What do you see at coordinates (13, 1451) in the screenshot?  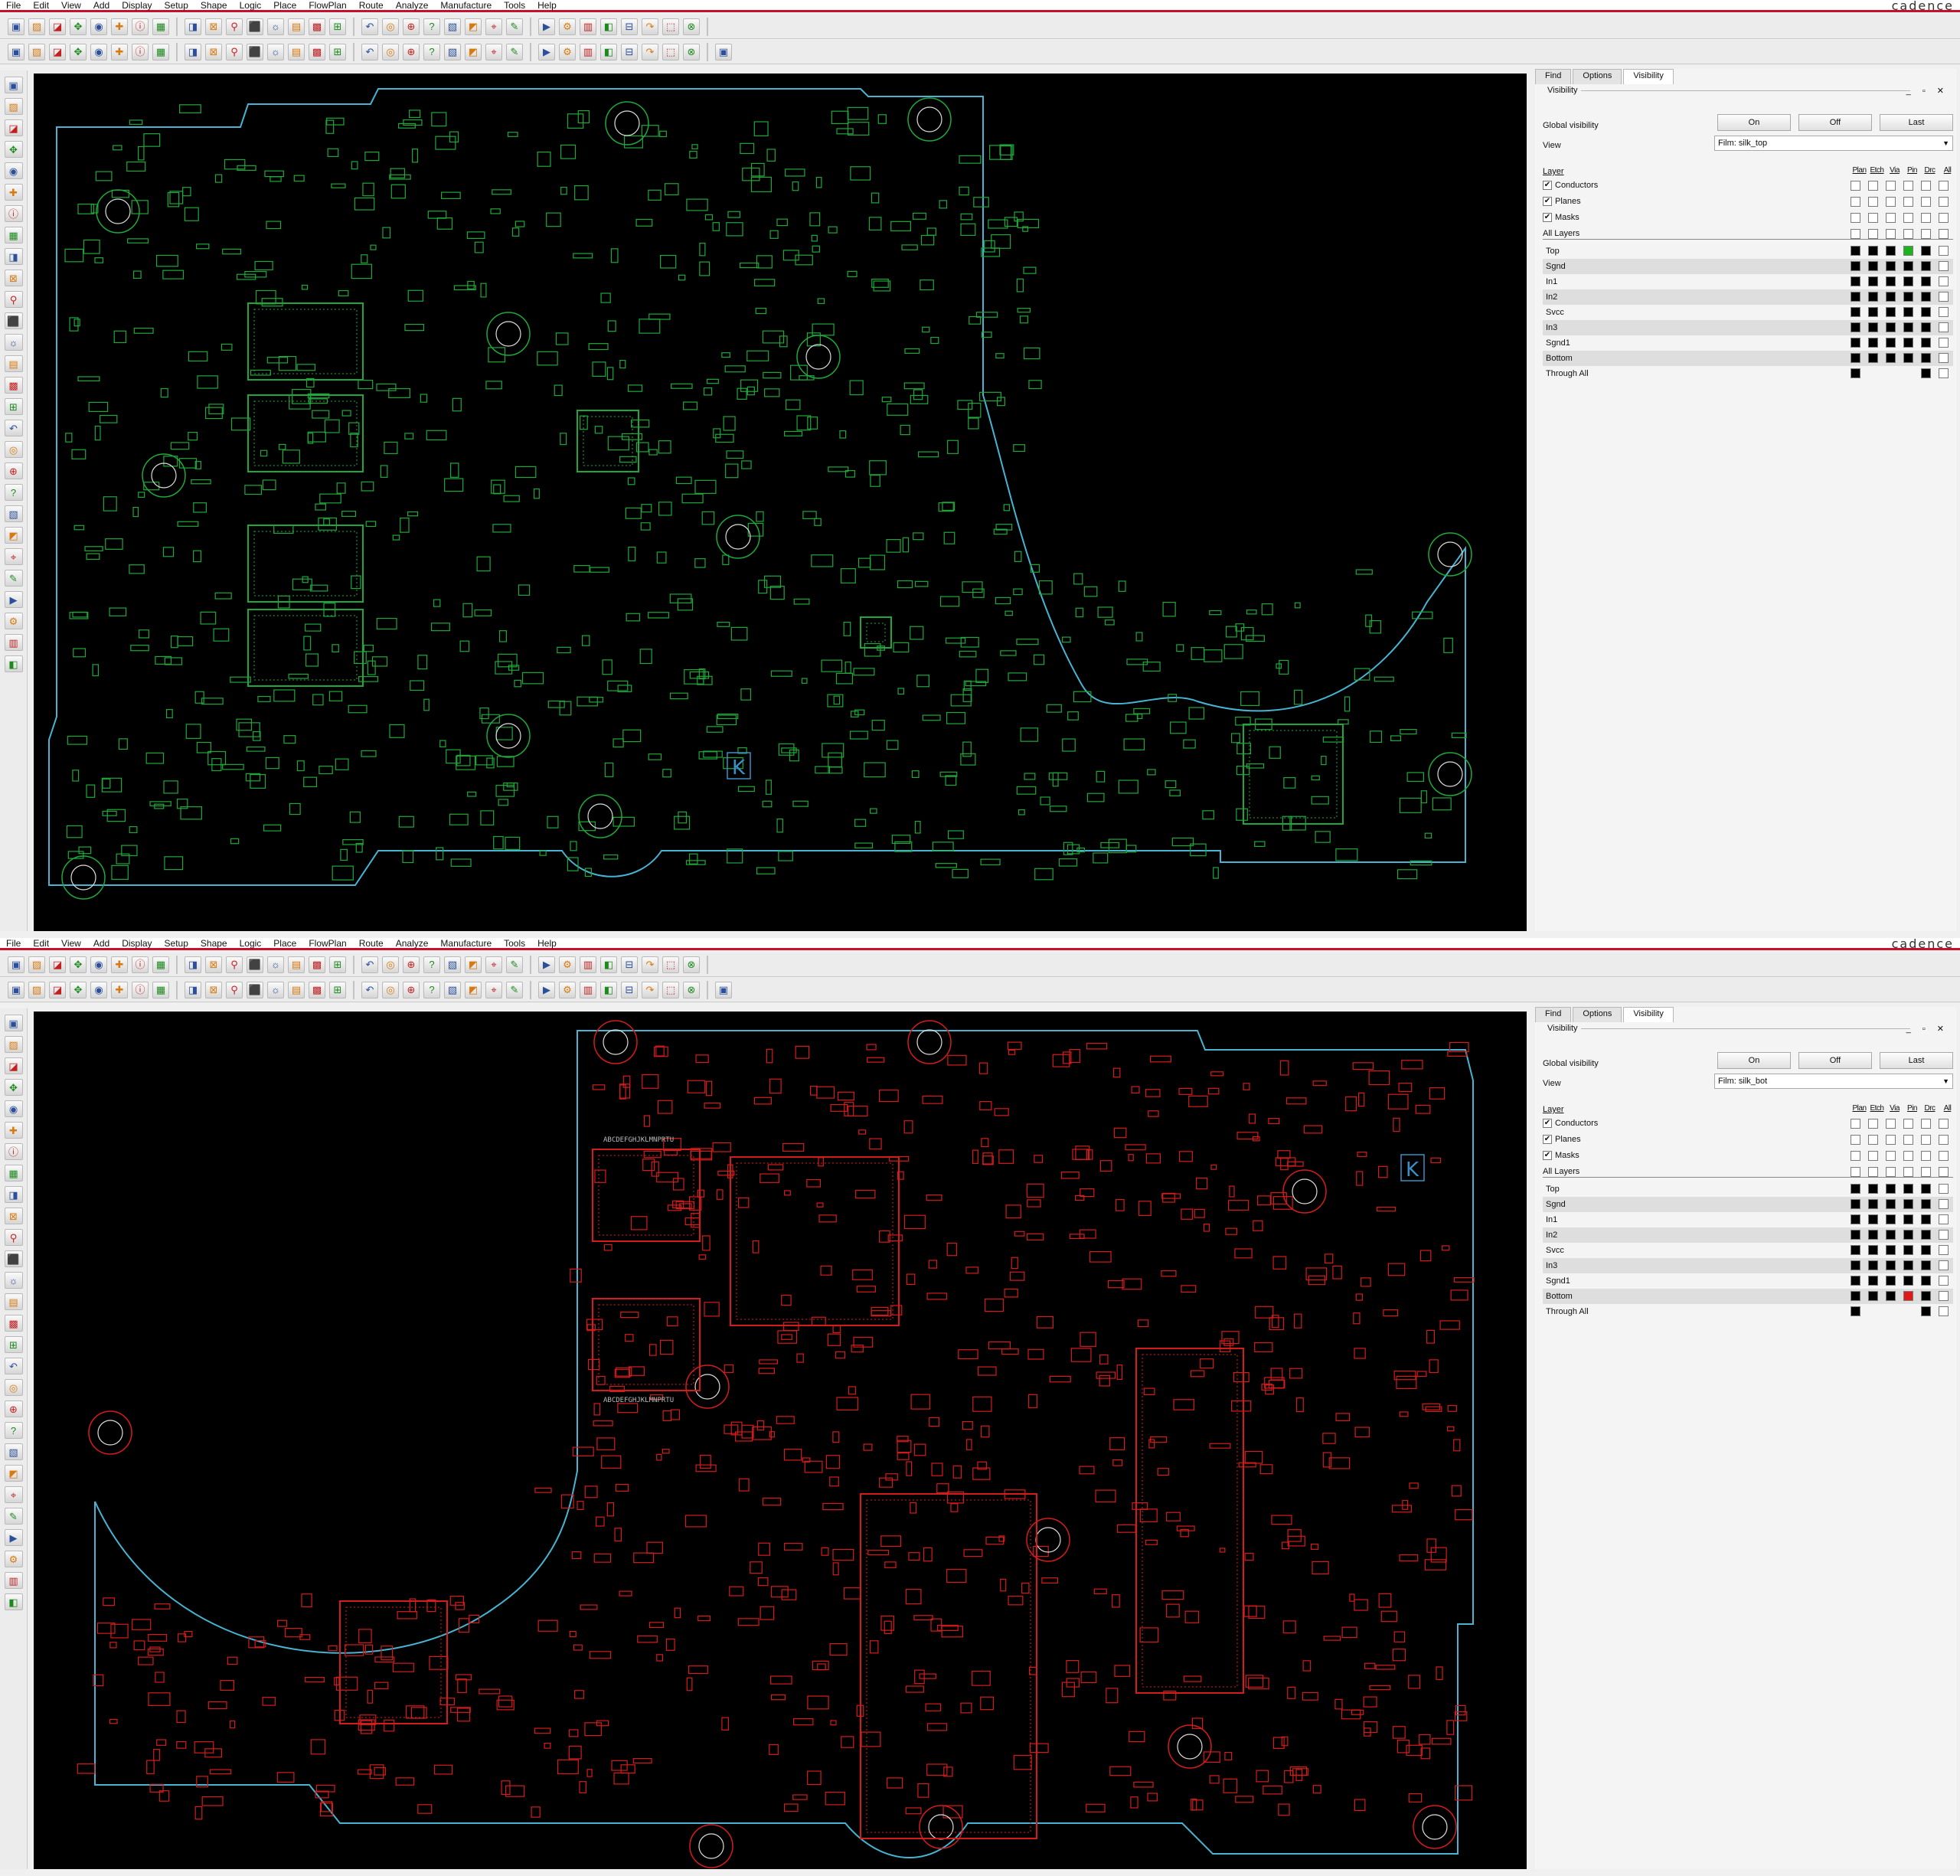 I see `padstack-icon: ▧` at bounding box center [13, 1451].